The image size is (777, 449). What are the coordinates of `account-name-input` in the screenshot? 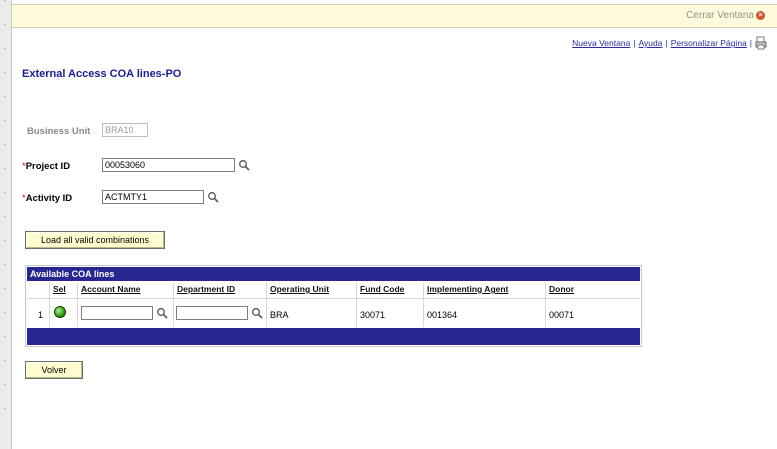 It's located at (117, 313).